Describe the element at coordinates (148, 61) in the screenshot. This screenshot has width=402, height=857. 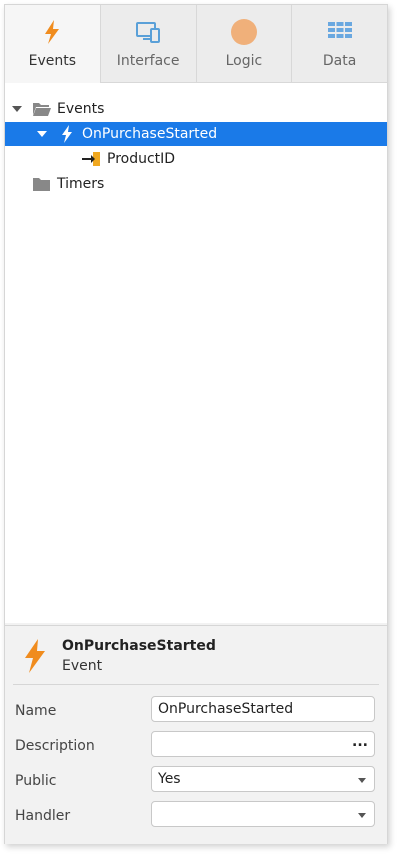
I see `tab-interface-label: Interface` at that location.